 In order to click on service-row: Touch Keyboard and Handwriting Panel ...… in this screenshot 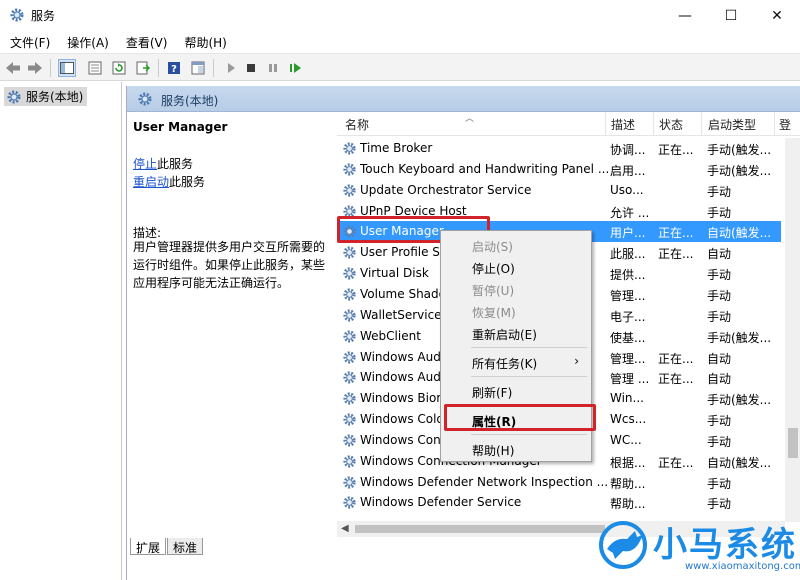, I will do `click(559, 169)`.